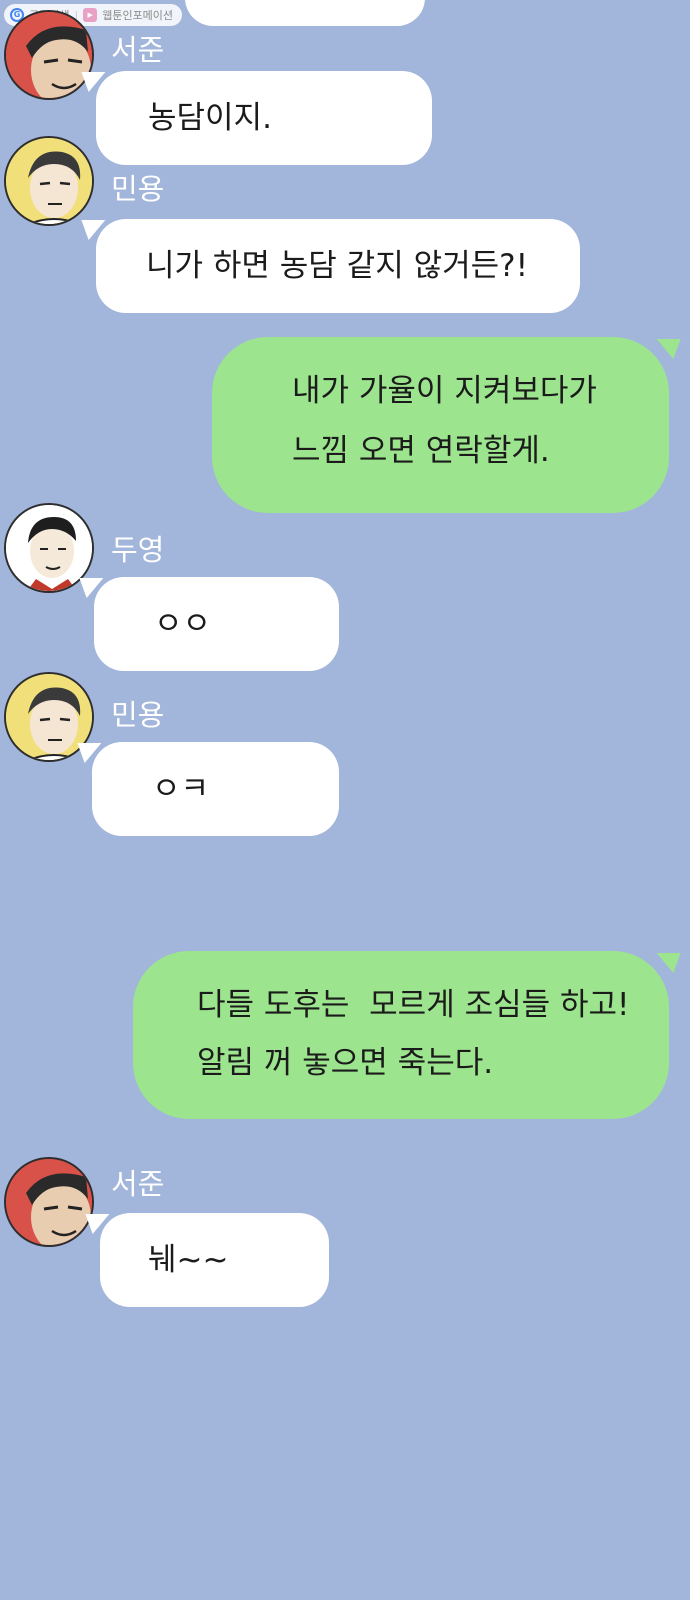 This screenshot has height=1600, width=690. Describe the element at coordinates (444, 391) in the screenshot. I see `message-text-line: 내가 가율이 지켜보다가` at that location.